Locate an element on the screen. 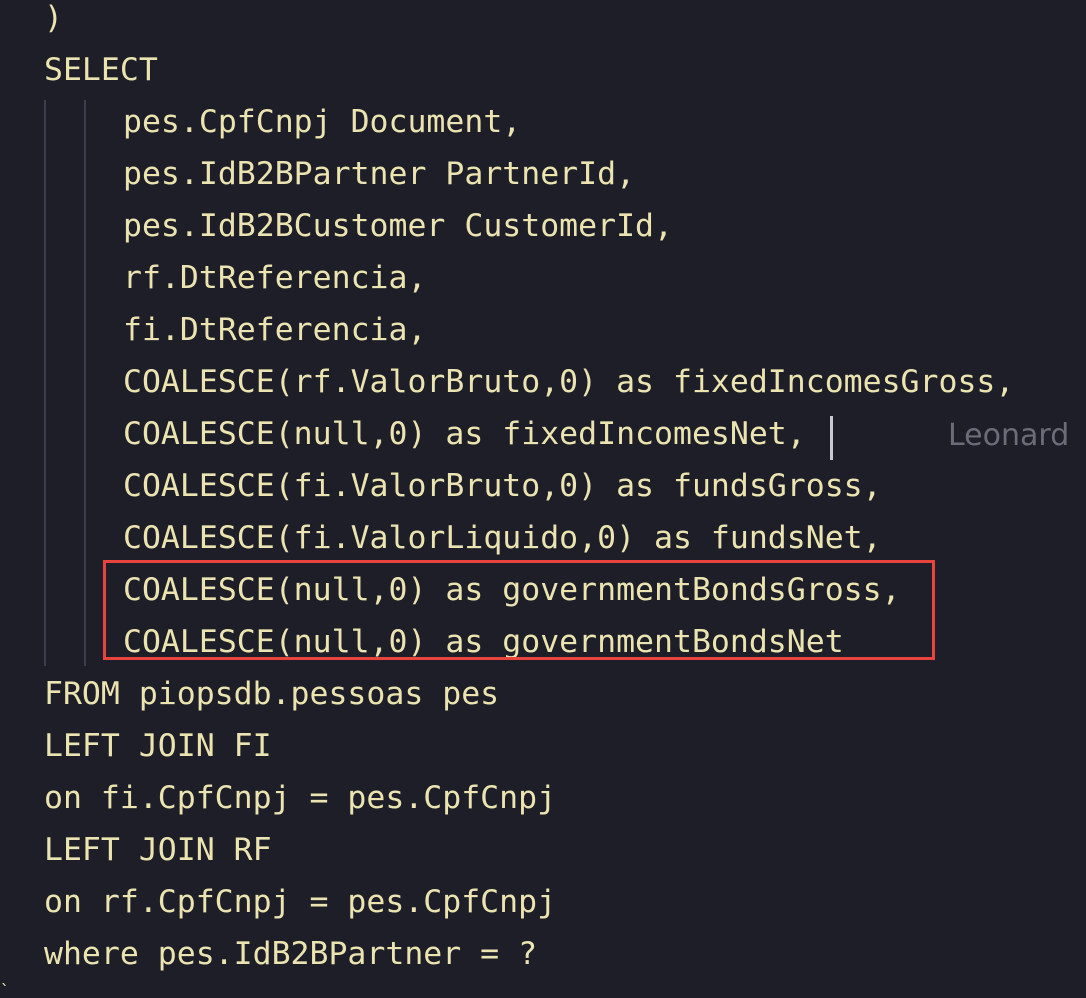 The width and height of the screenshot is (1086, 998). trailing-backtick: ` is located at coordinates (5, 989).